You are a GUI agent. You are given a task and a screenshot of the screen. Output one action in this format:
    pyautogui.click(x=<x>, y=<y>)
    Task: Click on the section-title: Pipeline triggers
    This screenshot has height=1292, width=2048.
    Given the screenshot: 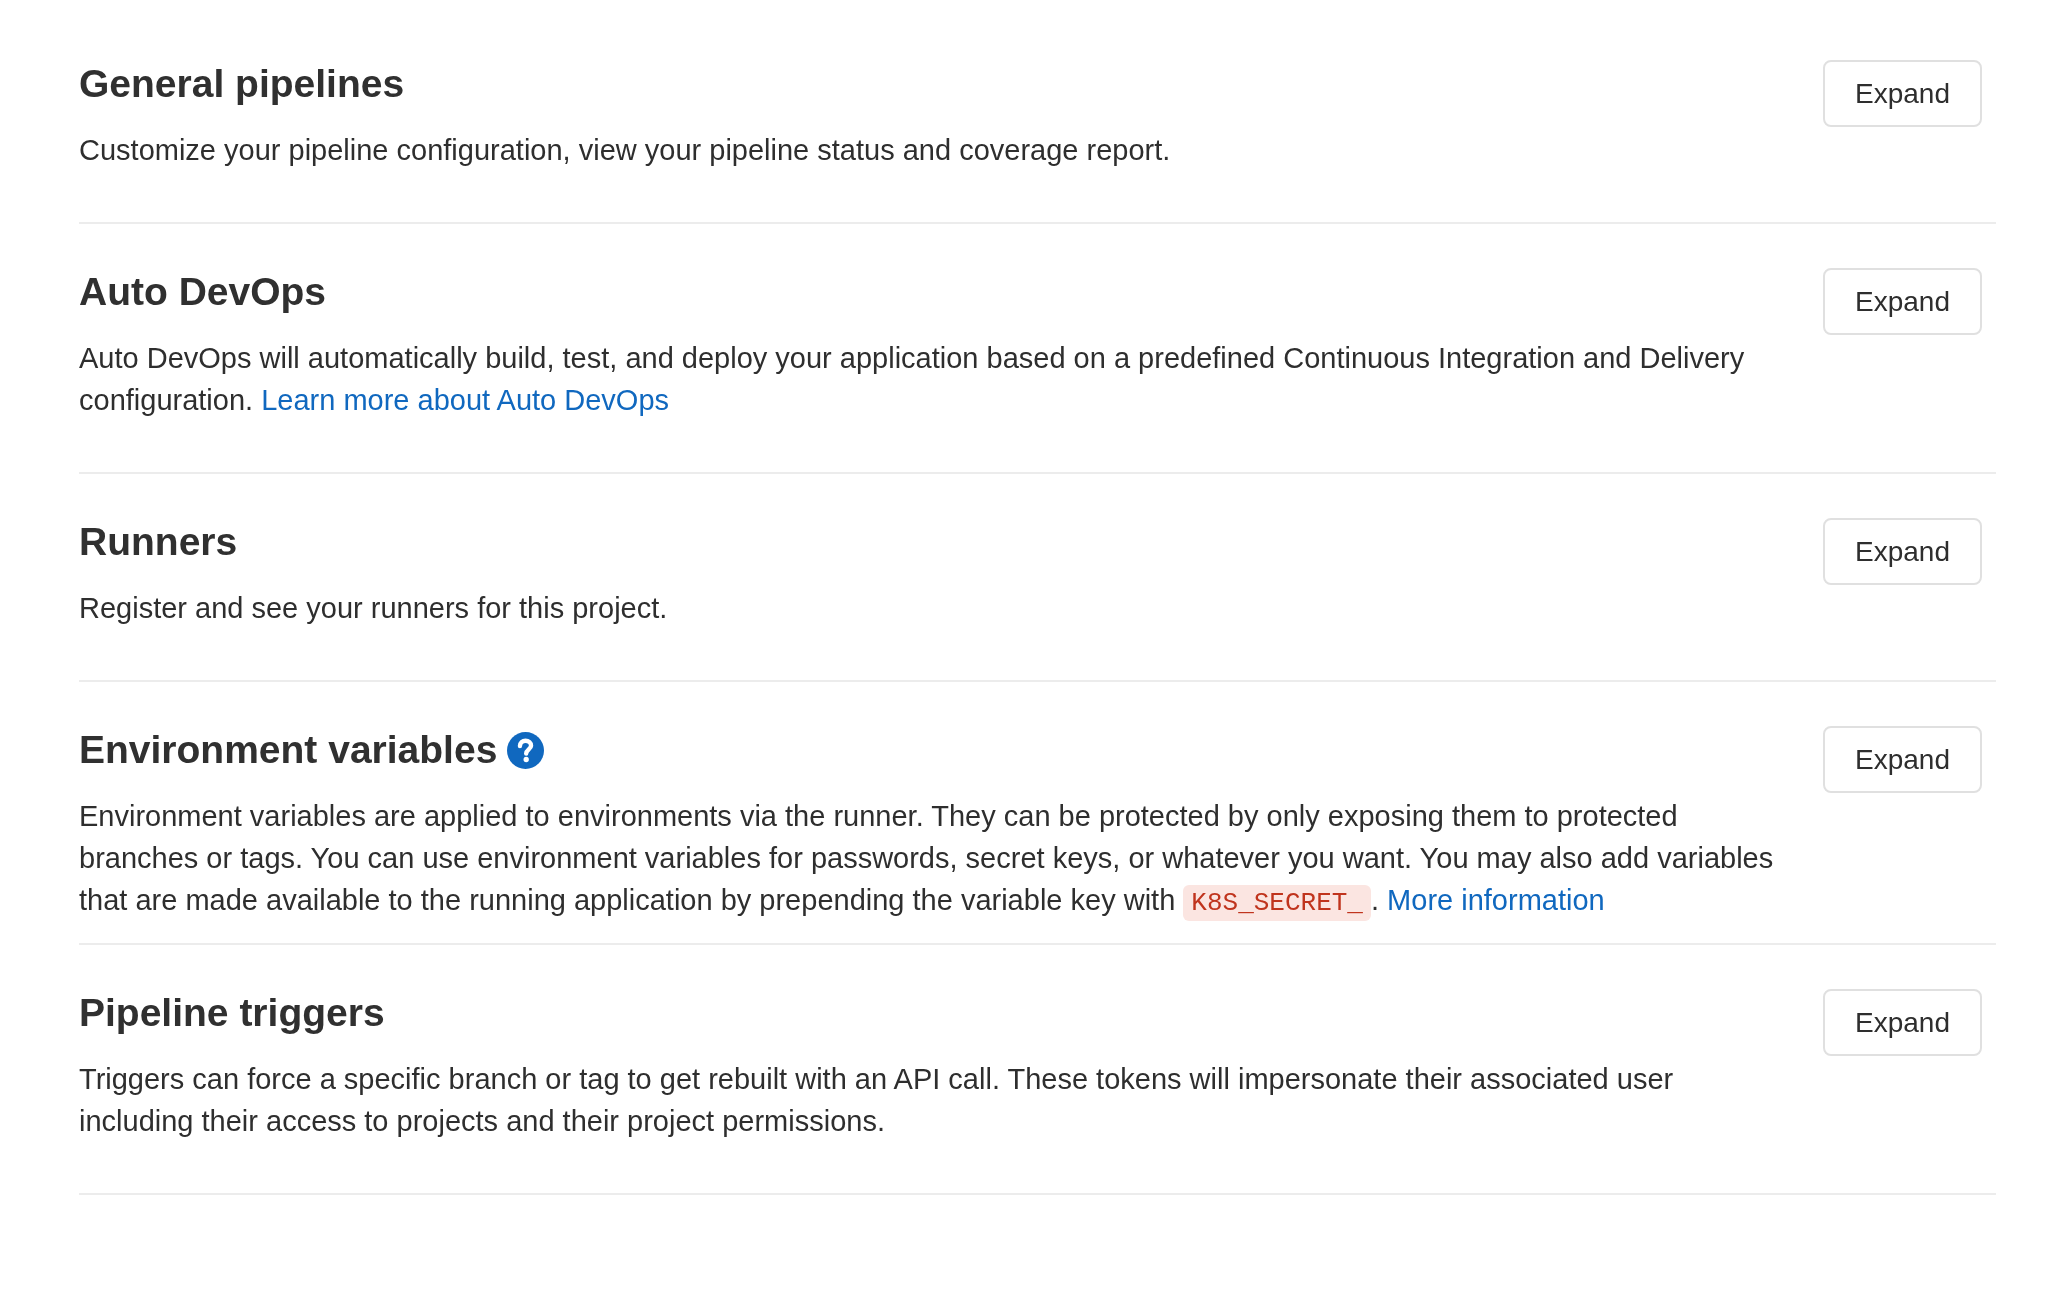 What is the action you would take?
    pyautogui.click(x=232, y=1013)
    